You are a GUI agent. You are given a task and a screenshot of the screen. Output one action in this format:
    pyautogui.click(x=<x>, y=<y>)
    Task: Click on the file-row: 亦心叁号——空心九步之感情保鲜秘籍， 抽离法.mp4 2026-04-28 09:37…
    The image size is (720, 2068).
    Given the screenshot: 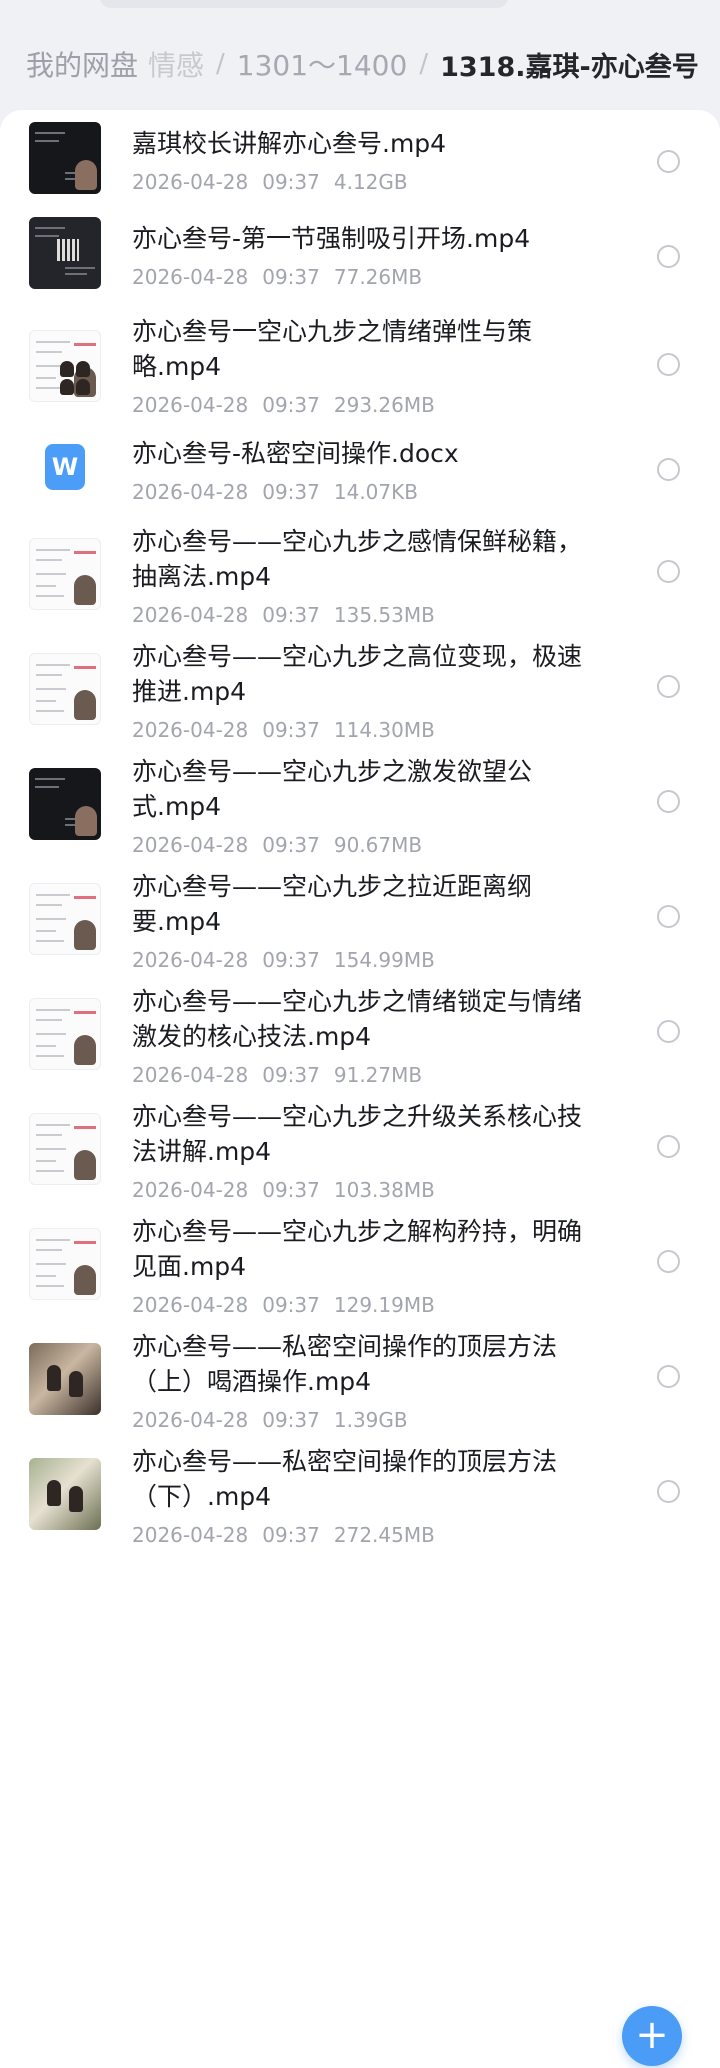 What is the action you would take?
    pyautogui.click(x=360, y=568)
    